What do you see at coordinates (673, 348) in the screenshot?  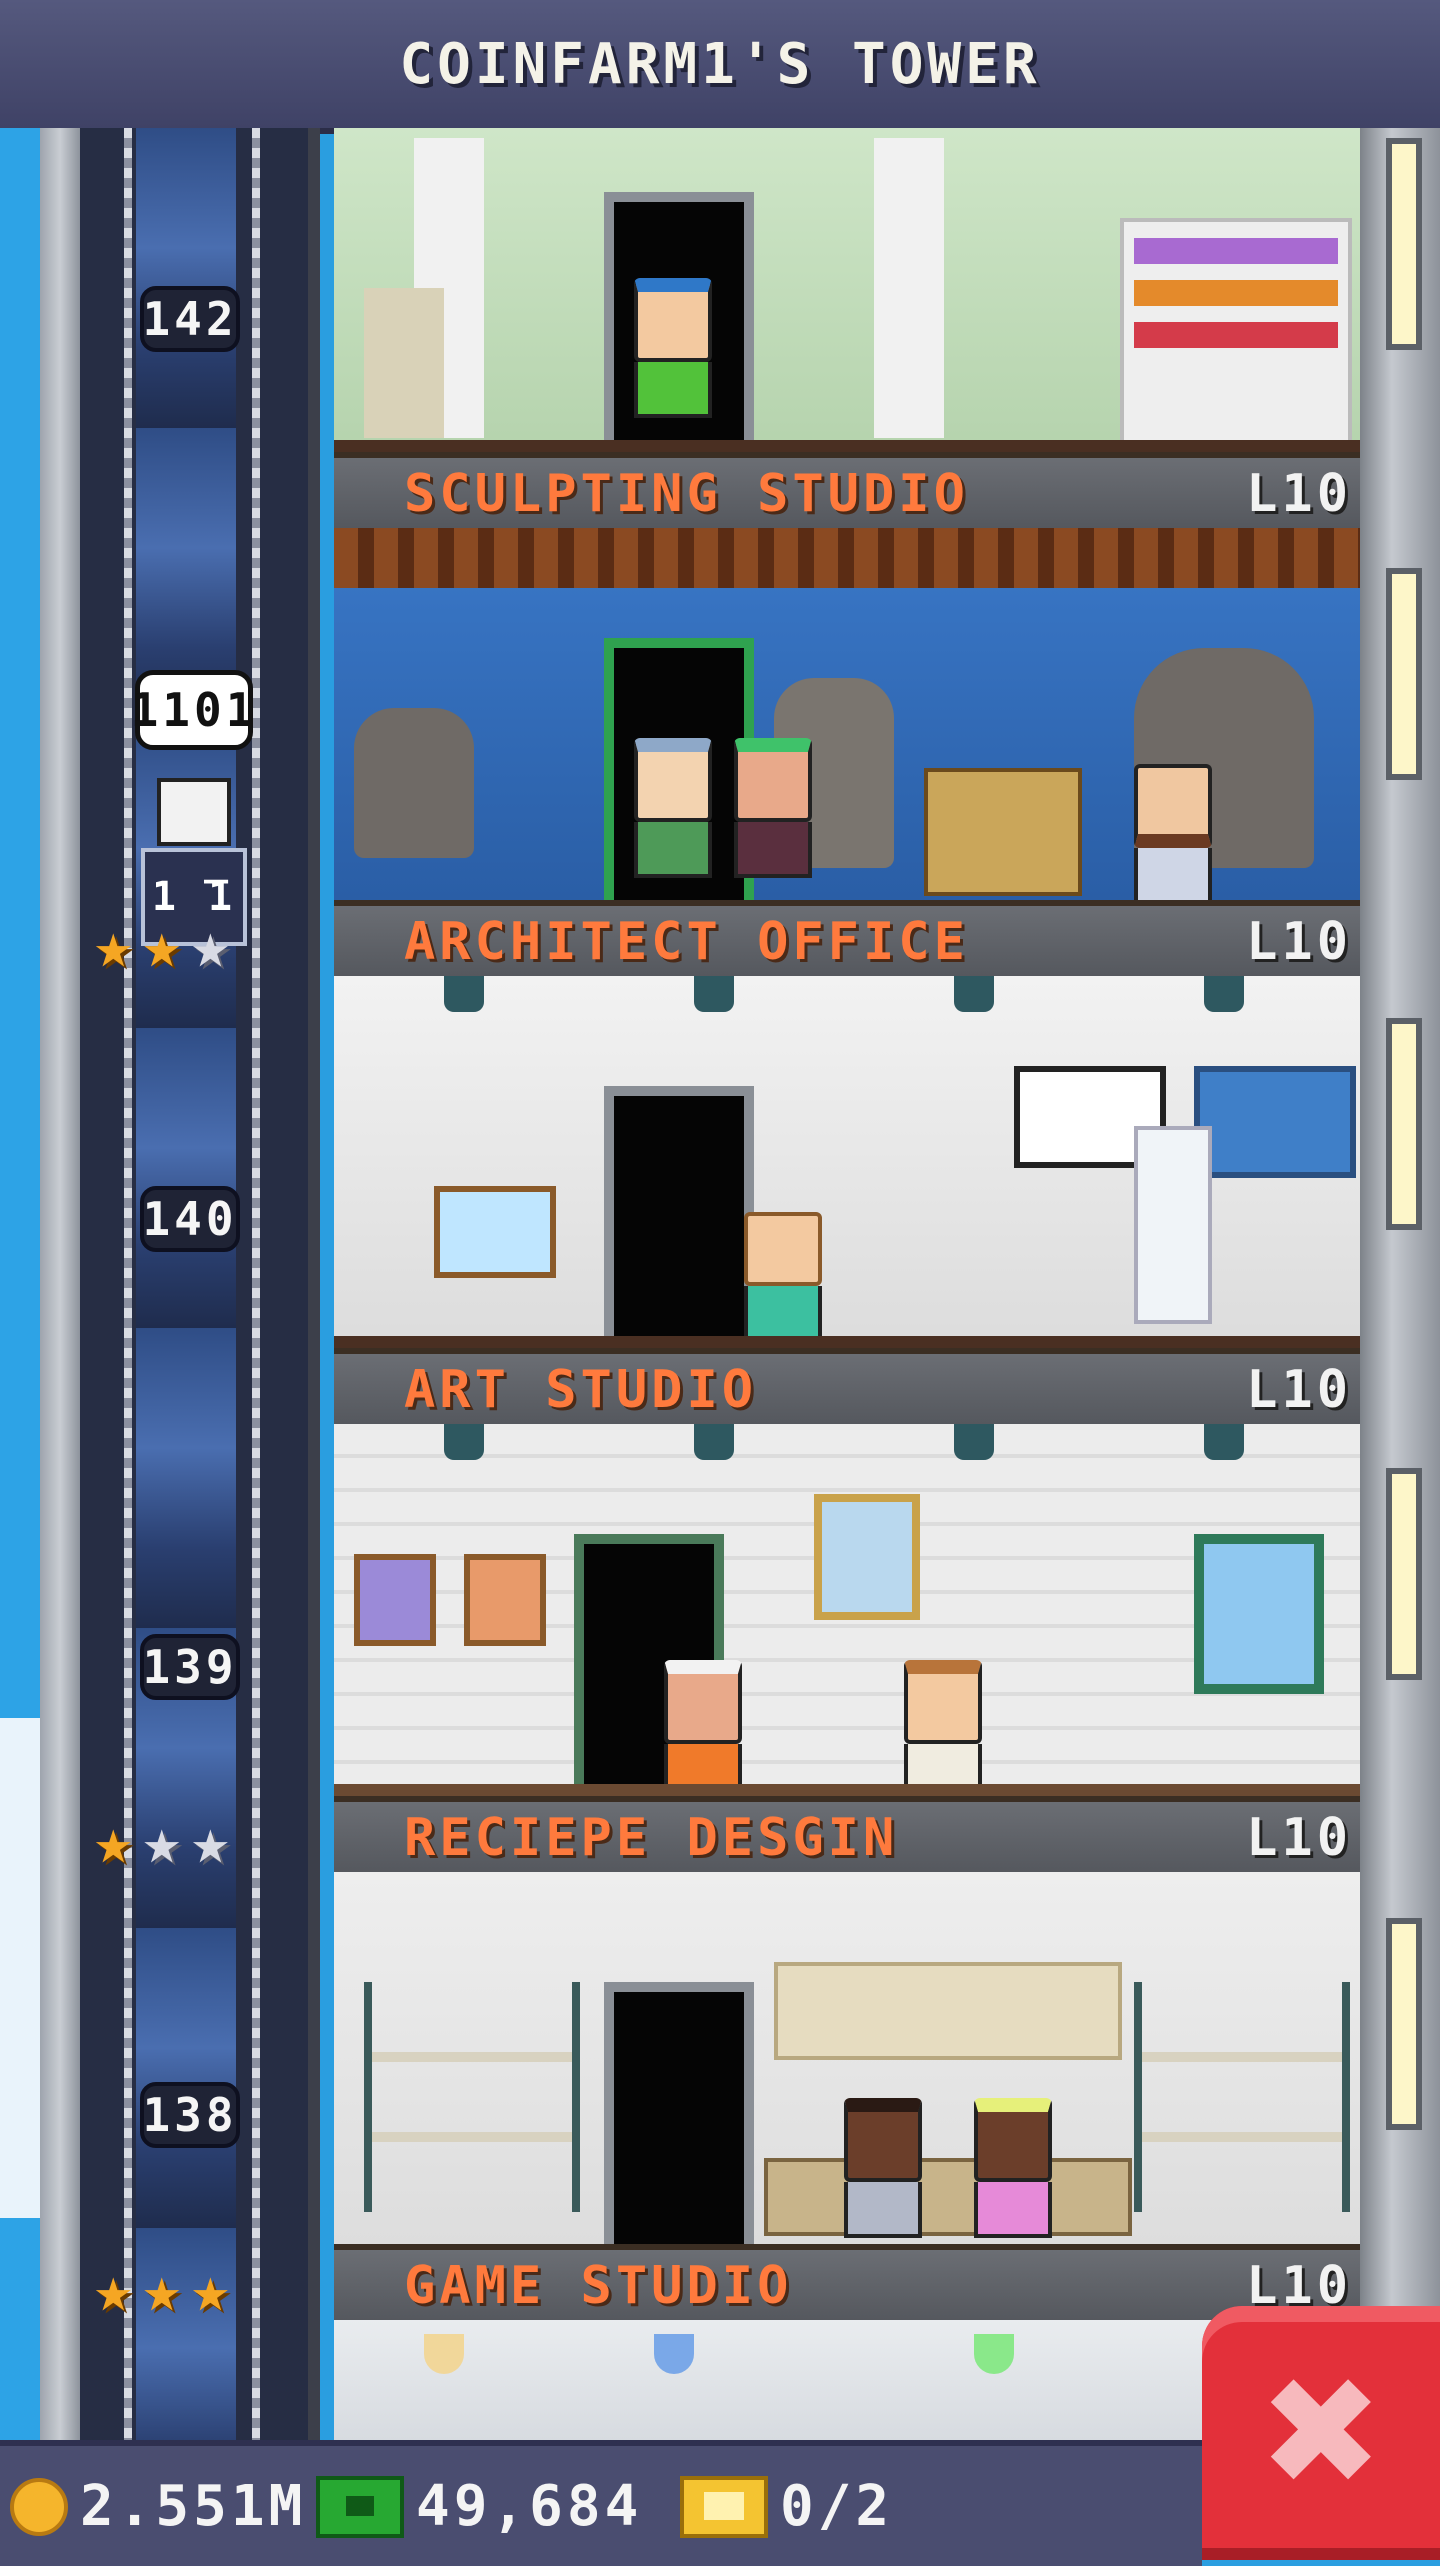 I see `resident-cowboy` at bounding box center [673, 348].